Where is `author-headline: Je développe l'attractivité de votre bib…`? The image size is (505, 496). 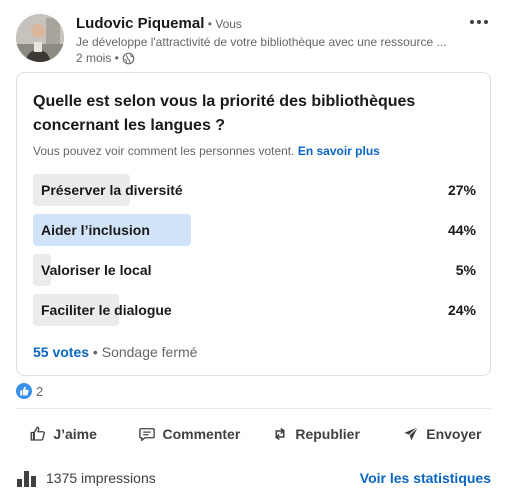 author-headline: Je développe l'attractivité de votre bib… is located at coordinates (261, 42).